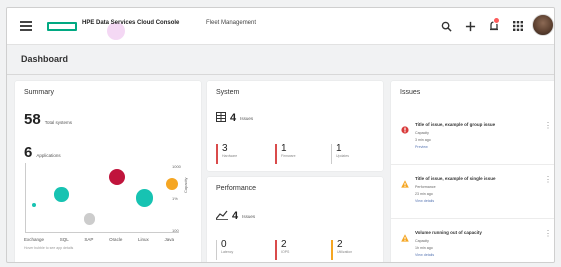 The width and height of the screenshot is (561, 267). Describe the element at coordinates (424, 194) in the screenshot. I see `issue-time: 23 min ago` at that location.